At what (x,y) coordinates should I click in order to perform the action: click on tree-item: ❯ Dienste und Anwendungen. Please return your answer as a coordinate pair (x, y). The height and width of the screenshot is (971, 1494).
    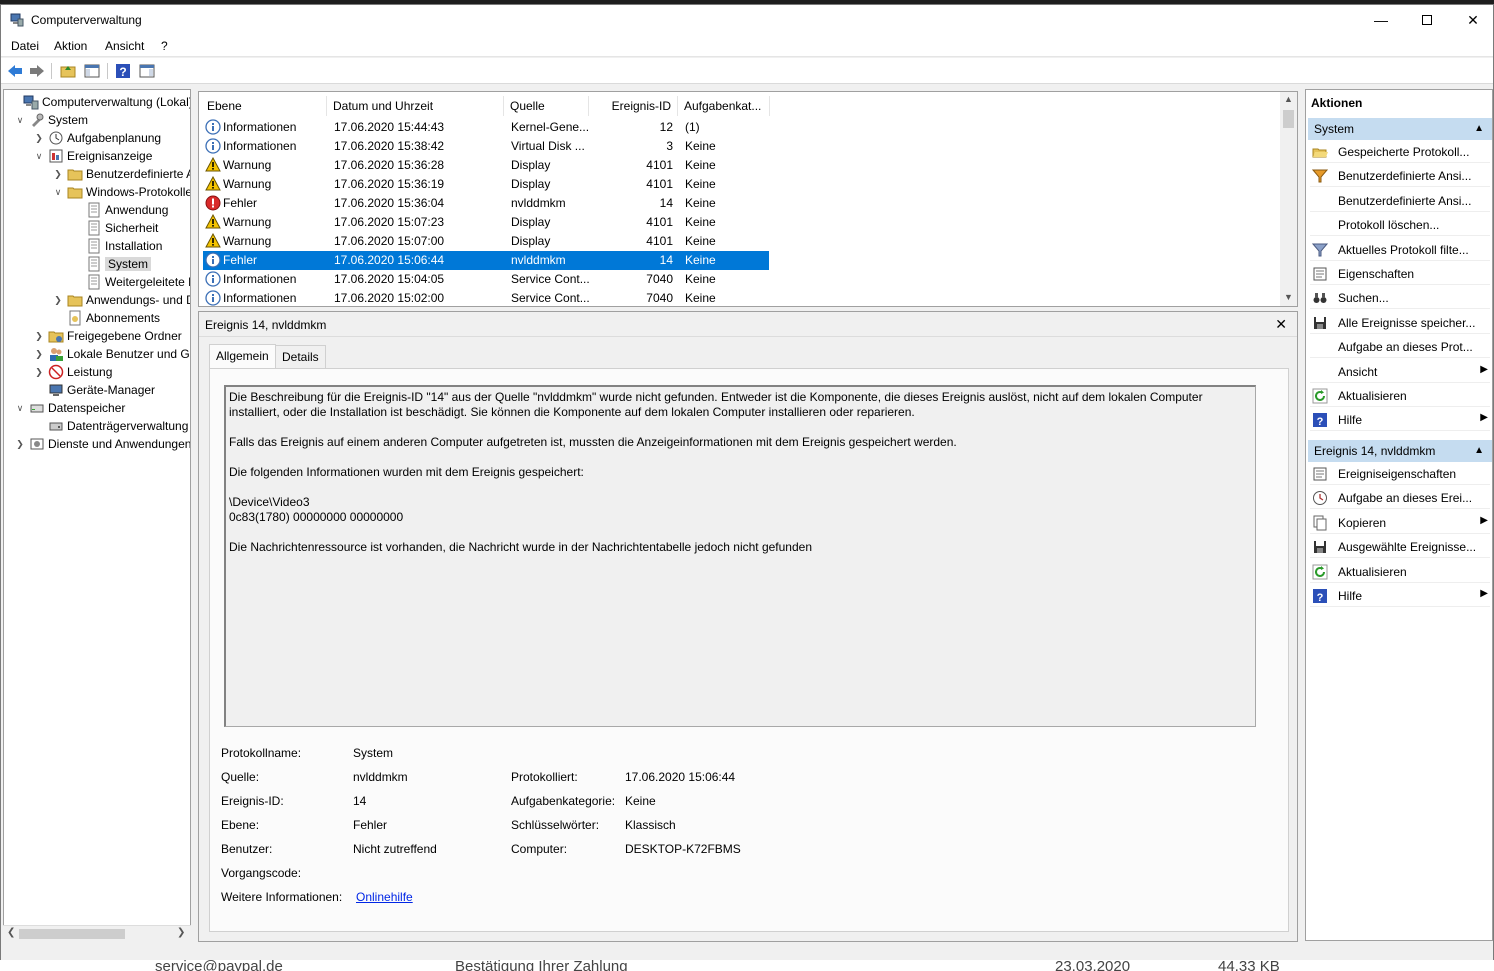
    Looking at the image, I should click on (102, 444).